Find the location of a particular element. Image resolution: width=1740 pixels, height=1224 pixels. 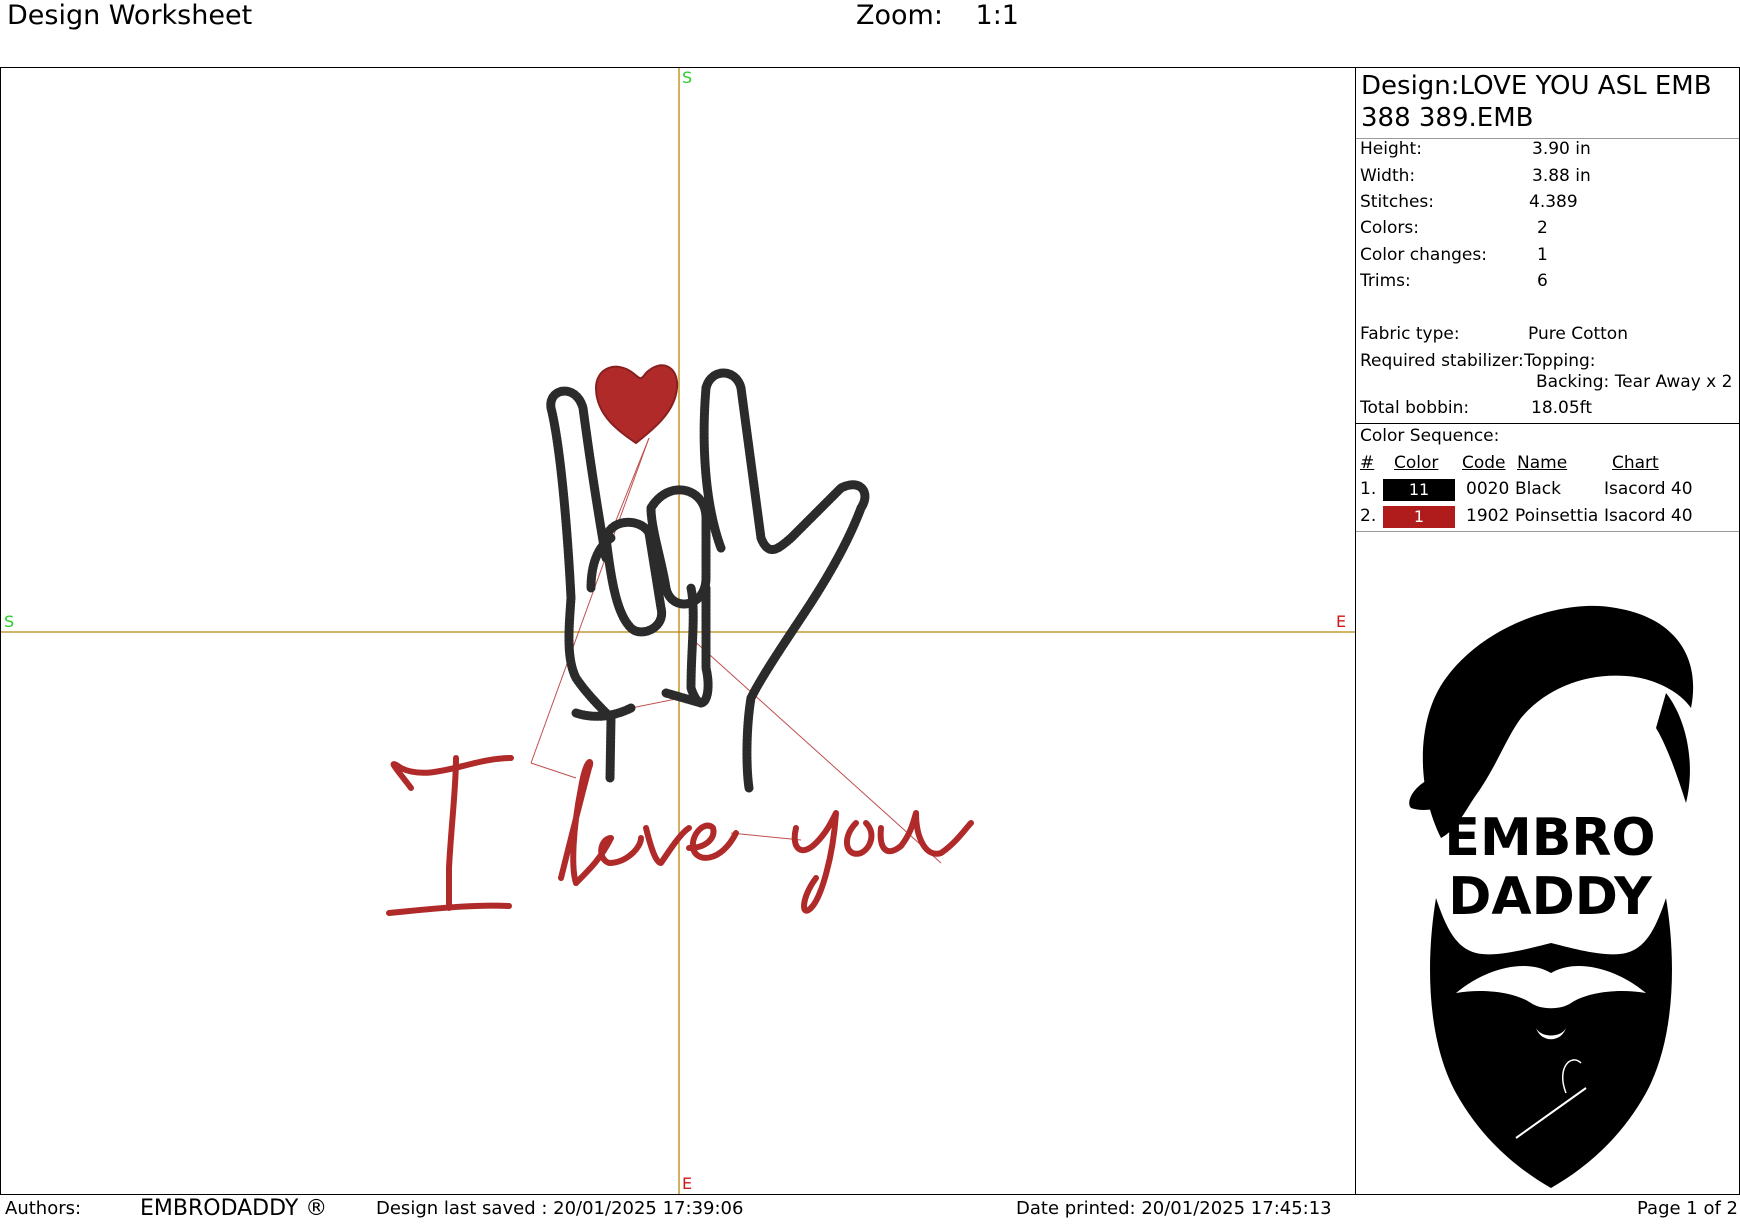

color-name: Poinsettia is located at coordinates (1557, 516).